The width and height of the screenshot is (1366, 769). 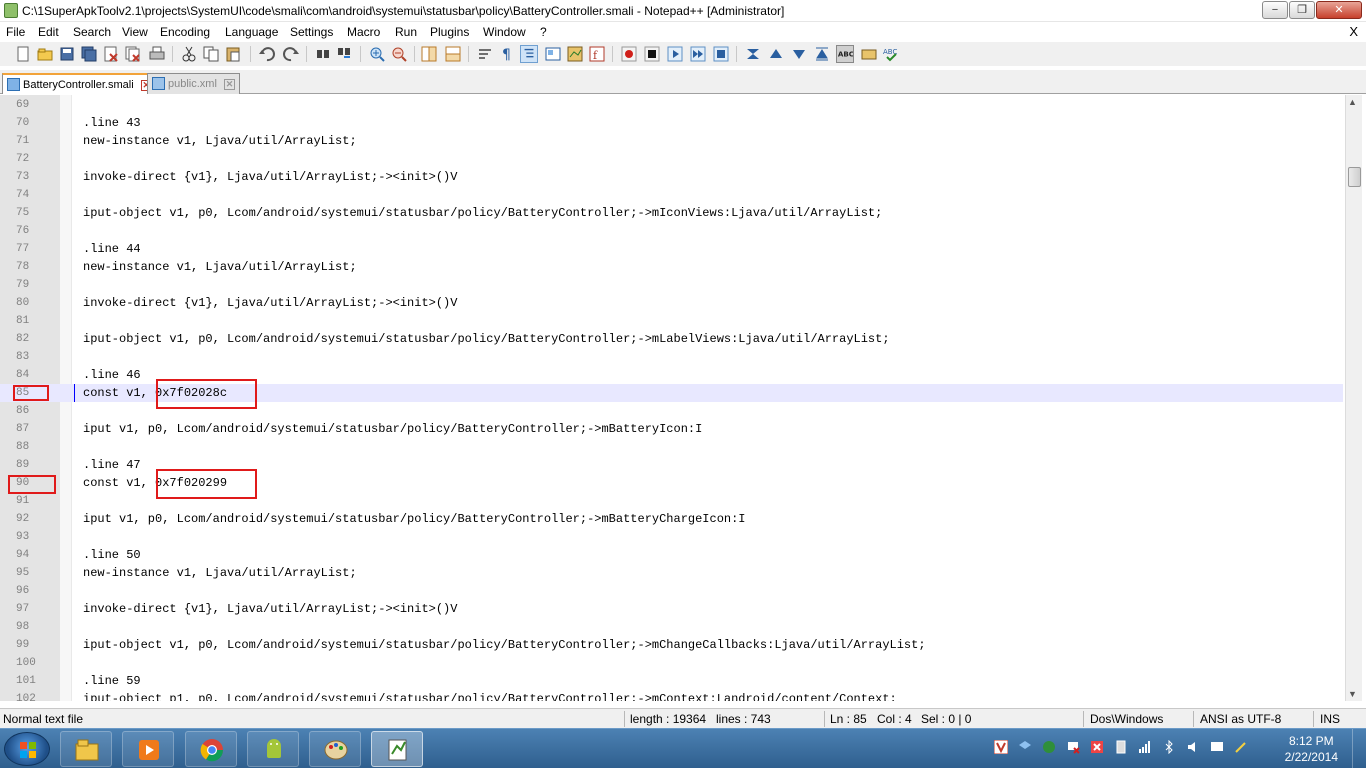 I want to click on new-icon, so click(x=23, y=54).